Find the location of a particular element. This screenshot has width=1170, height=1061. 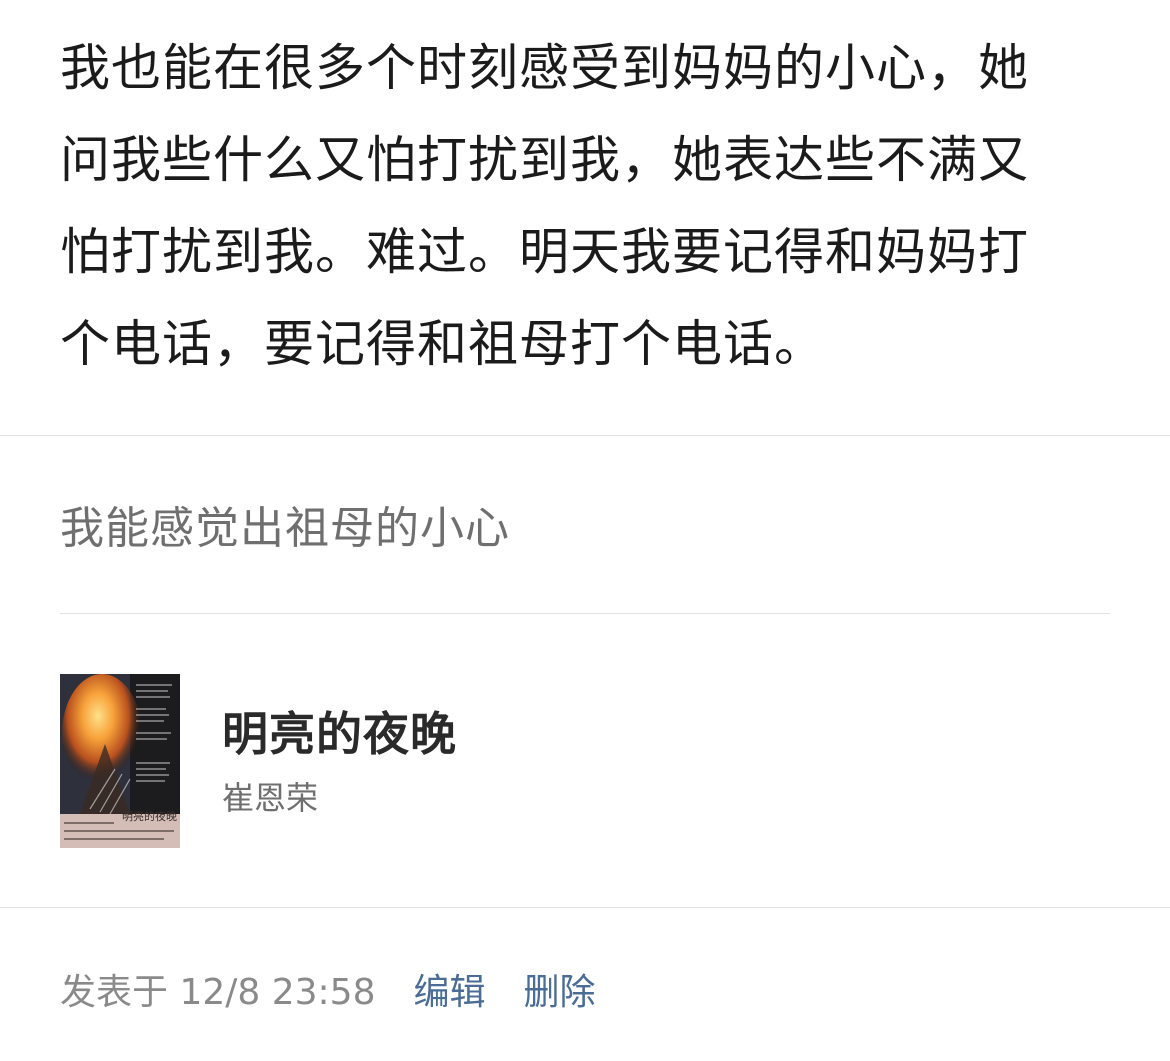

book-info: 明亮的夜晚 崔恩荣 is located at coordinates (339, 761).